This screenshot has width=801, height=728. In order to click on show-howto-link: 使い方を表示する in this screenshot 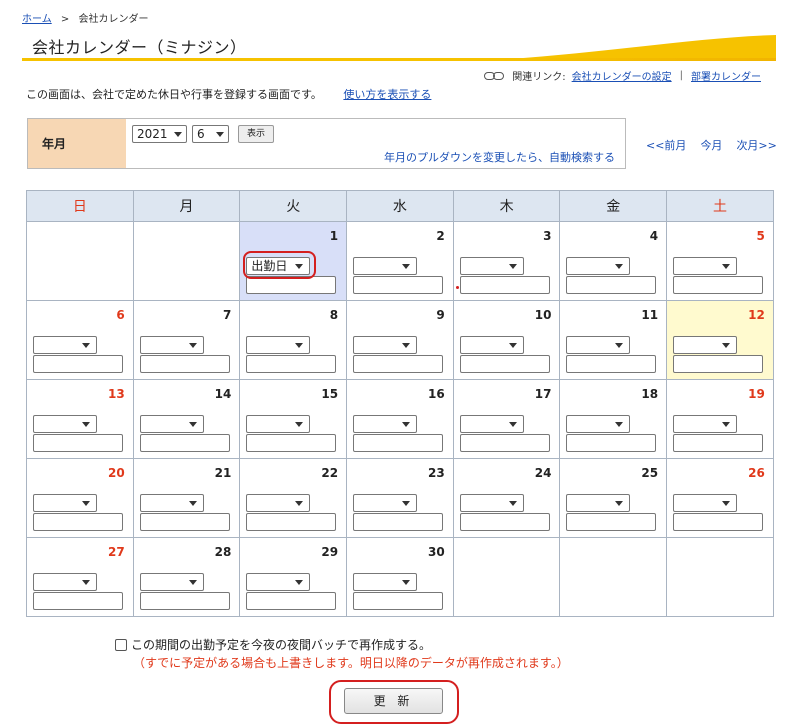, I will do `click(387, 94)`.